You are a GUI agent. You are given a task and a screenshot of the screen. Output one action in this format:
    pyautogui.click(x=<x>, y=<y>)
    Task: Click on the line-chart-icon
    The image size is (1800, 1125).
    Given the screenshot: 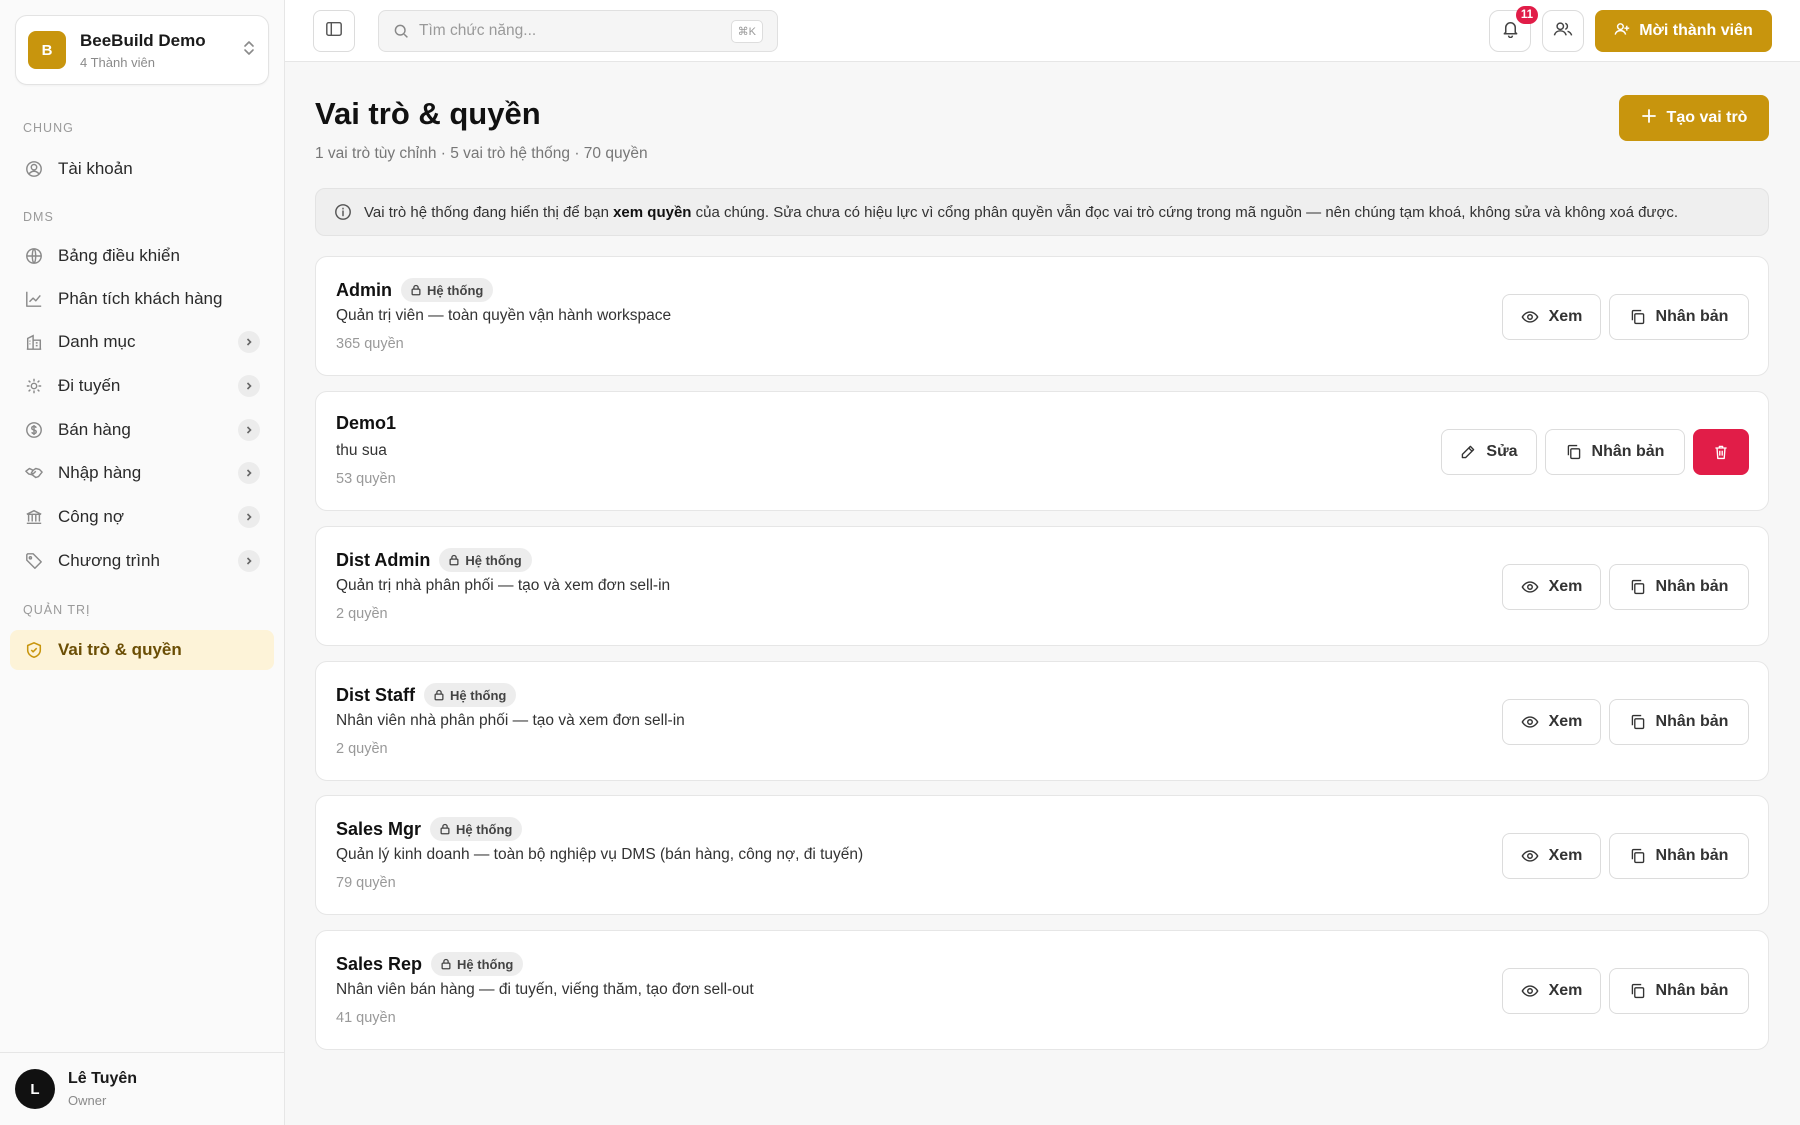 What is the action you would take?
    pyautogui.click(x=34, y=299)
    